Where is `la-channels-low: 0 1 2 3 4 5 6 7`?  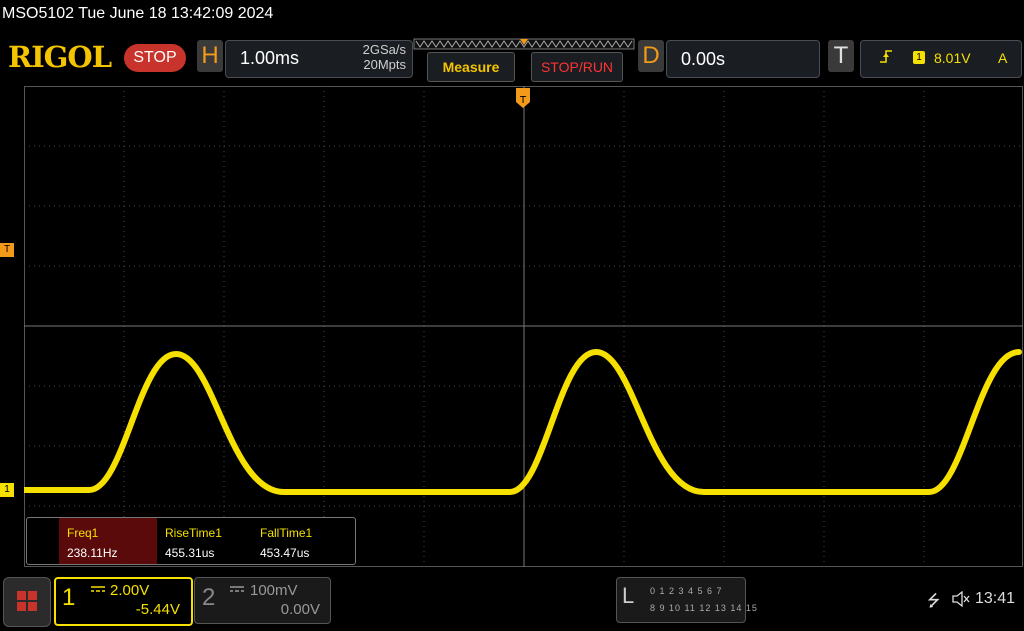 la-channels-low: 0 1 2 3 4 5 6 7 is located at coordinates (686, 591).